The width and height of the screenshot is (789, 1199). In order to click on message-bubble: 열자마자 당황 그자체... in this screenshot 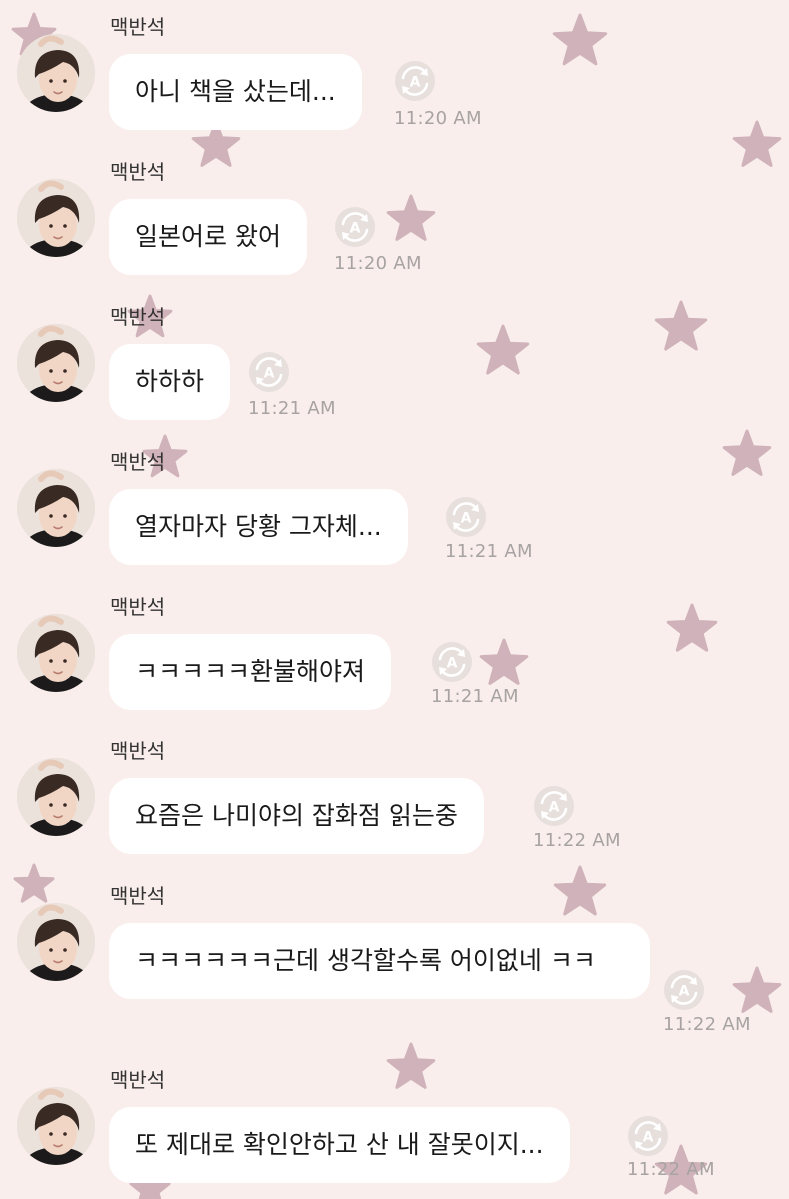, I will do `click(258, 527)`.